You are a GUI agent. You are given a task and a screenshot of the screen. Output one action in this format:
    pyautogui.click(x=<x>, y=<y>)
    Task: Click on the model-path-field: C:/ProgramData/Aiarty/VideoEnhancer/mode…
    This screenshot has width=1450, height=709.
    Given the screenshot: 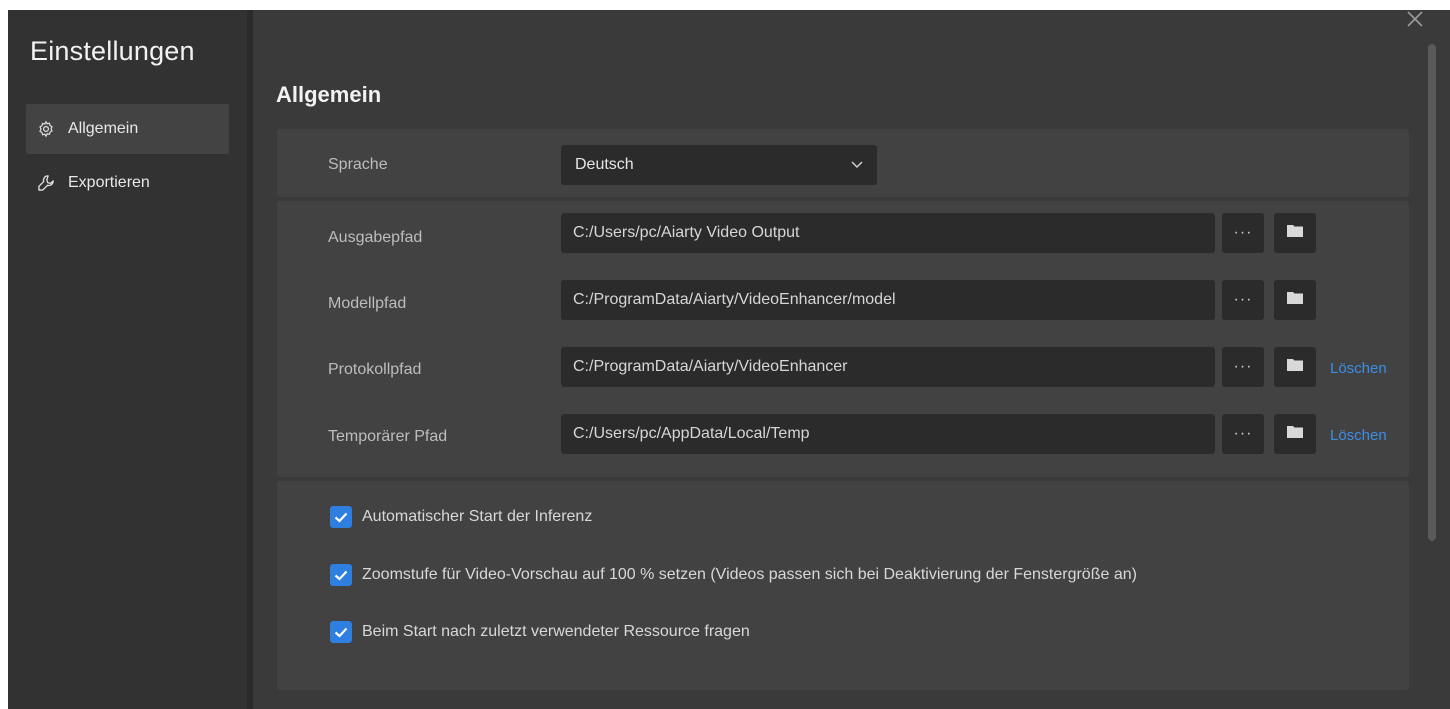 What is the action you would take?
    pyautogui.click(x=888, y=300)
    